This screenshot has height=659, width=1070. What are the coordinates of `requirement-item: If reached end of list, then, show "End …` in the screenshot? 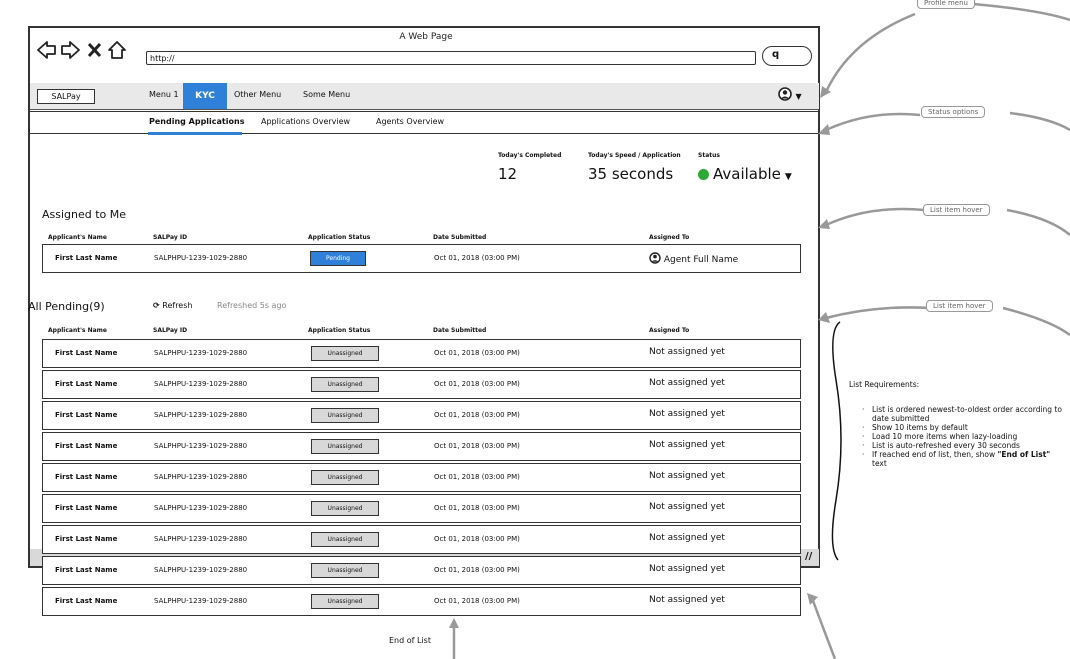 It's located at (964, 459).